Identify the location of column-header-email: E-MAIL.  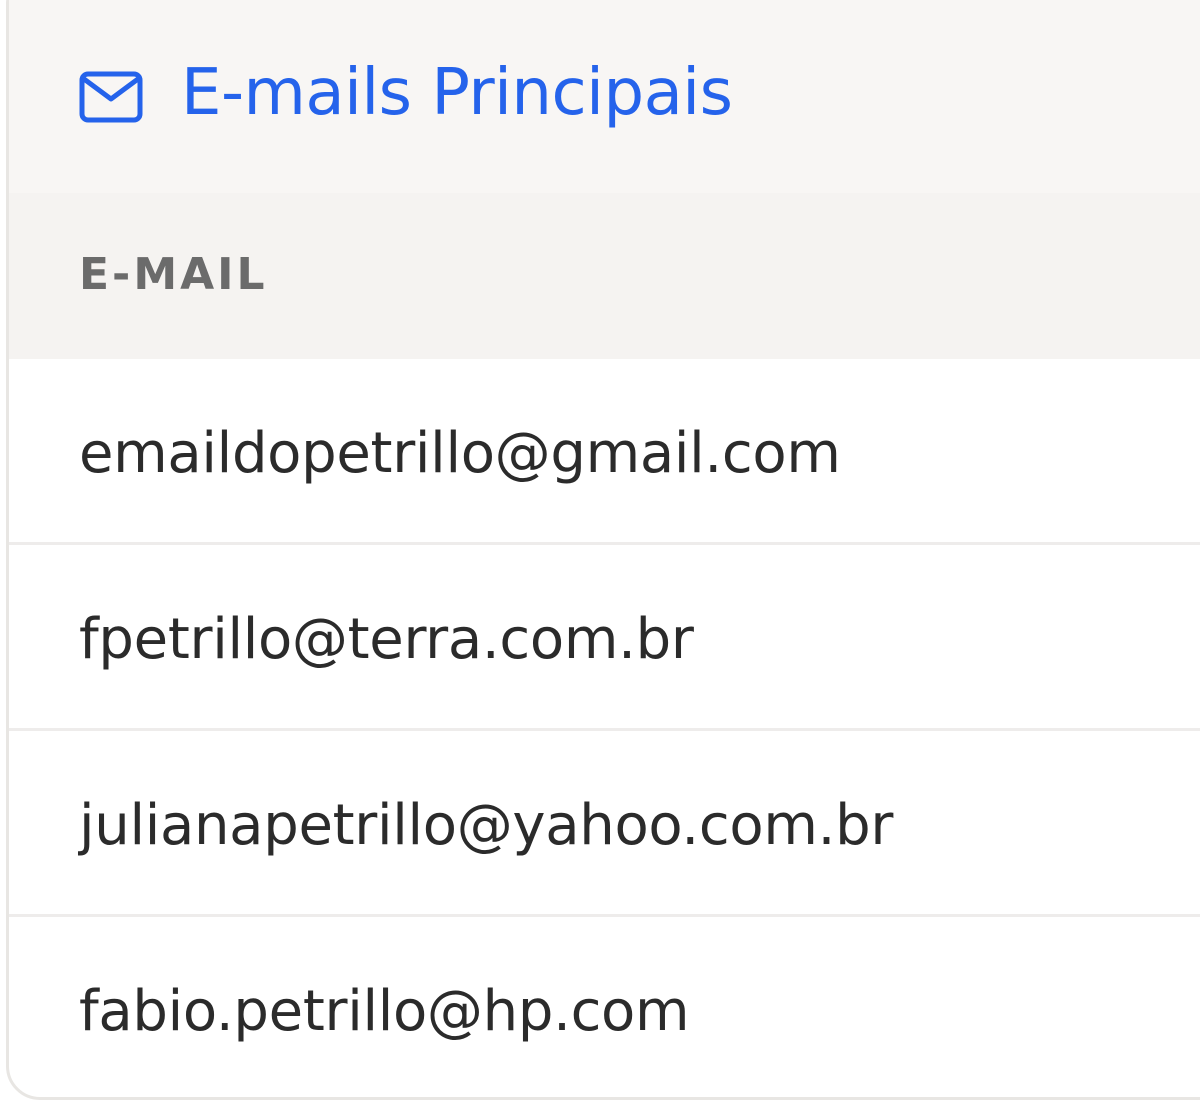
(173, 274).